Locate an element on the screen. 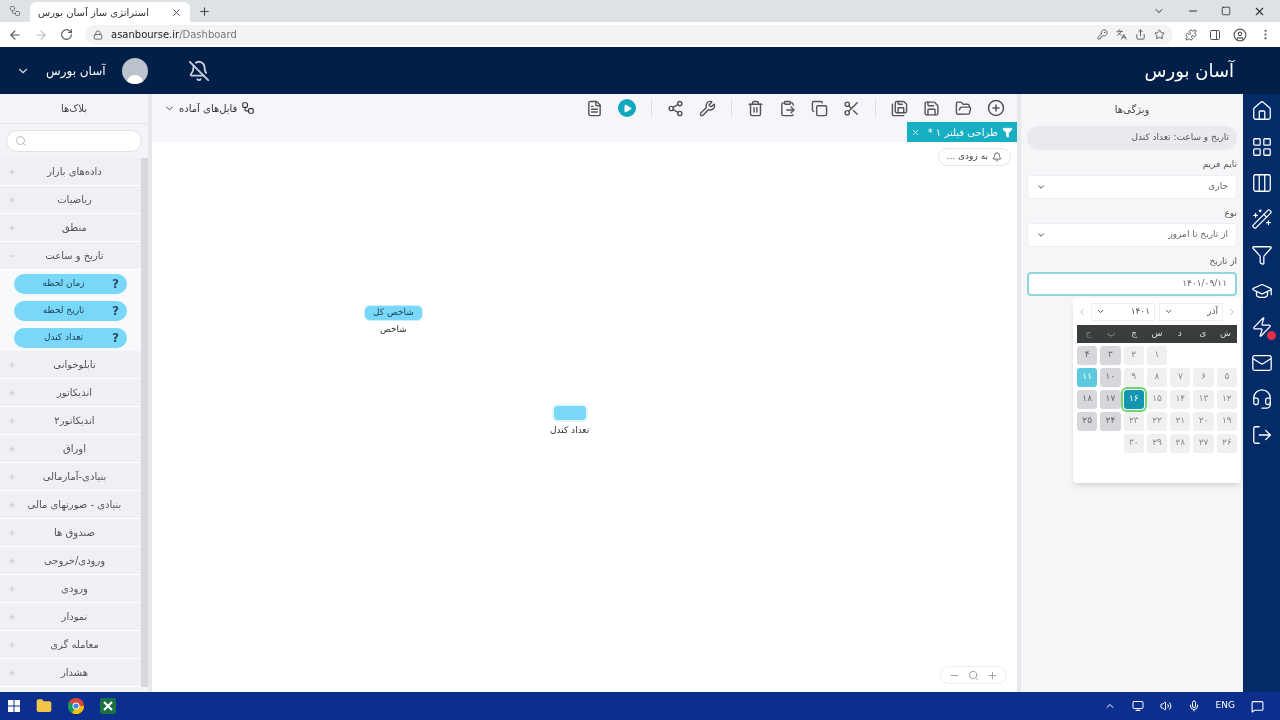 This screenshot has height=720, width=1280. category-item: اوراق is located at coordinates (70, 449).